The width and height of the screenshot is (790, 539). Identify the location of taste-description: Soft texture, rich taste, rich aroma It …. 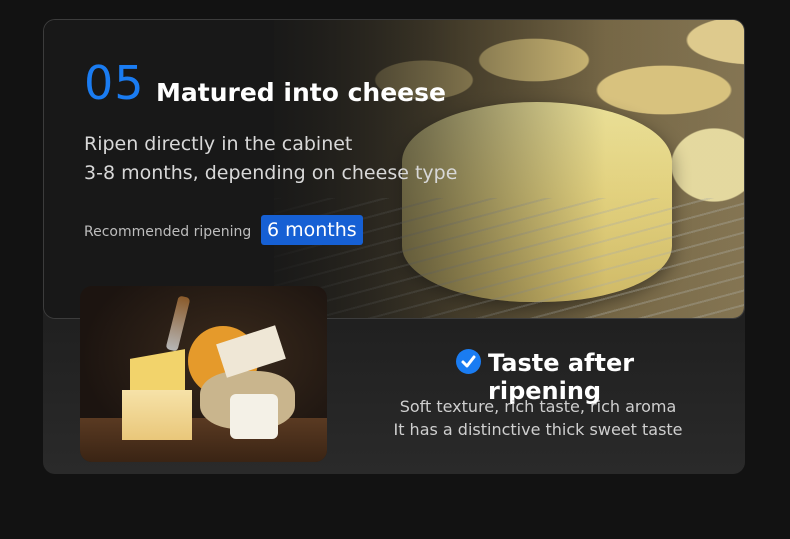
(538, 418).